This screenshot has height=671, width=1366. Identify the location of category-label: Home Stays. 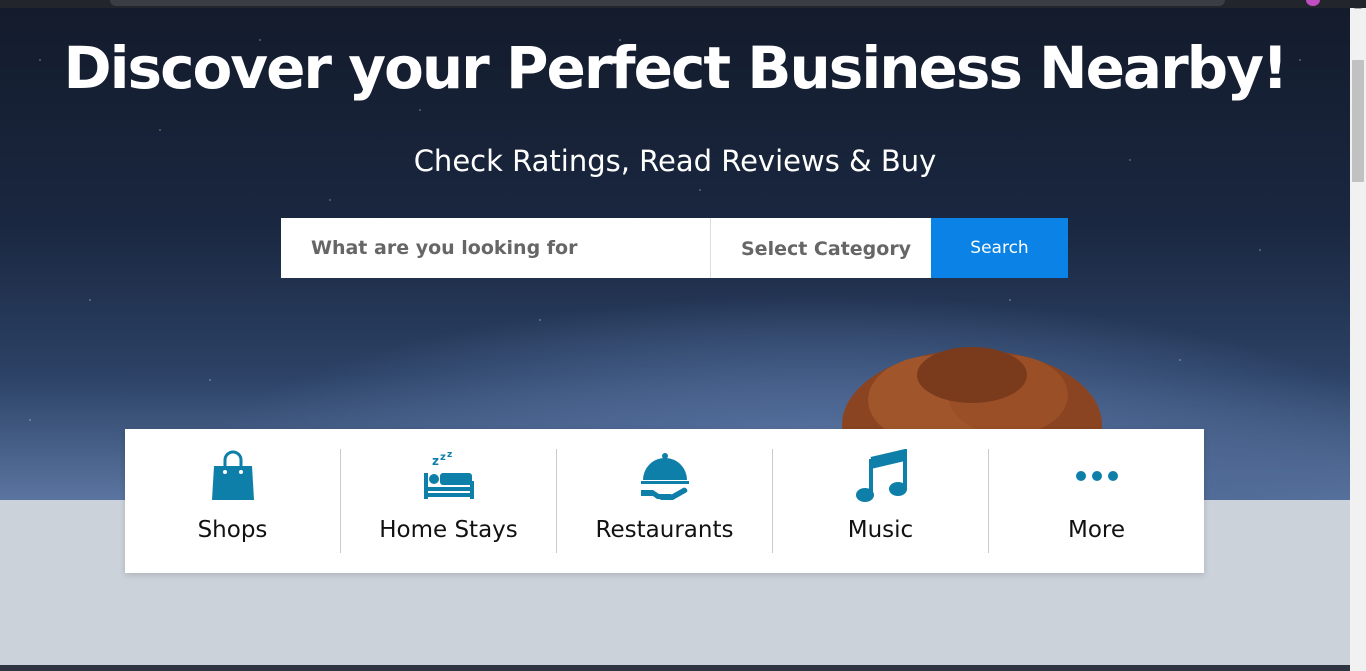
(448, 530).